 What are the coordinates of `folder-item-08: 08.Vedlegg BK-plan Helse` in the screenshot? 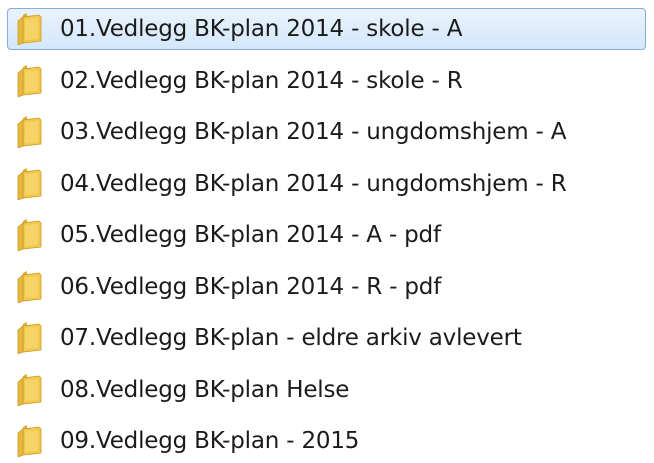 It's located at (326, 390).